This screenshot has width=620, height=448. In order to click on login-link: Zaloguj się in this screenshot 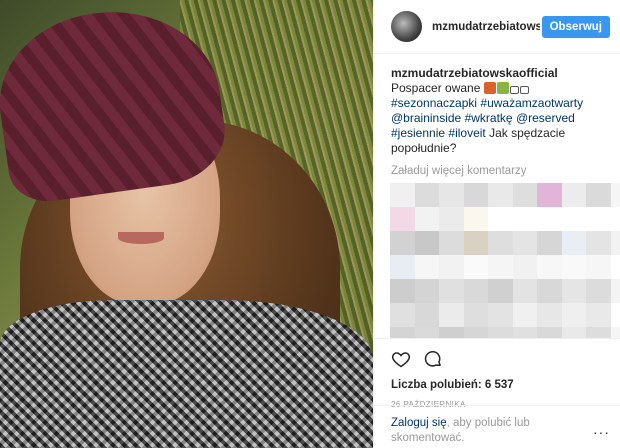, I will do `click(419, 423)`.